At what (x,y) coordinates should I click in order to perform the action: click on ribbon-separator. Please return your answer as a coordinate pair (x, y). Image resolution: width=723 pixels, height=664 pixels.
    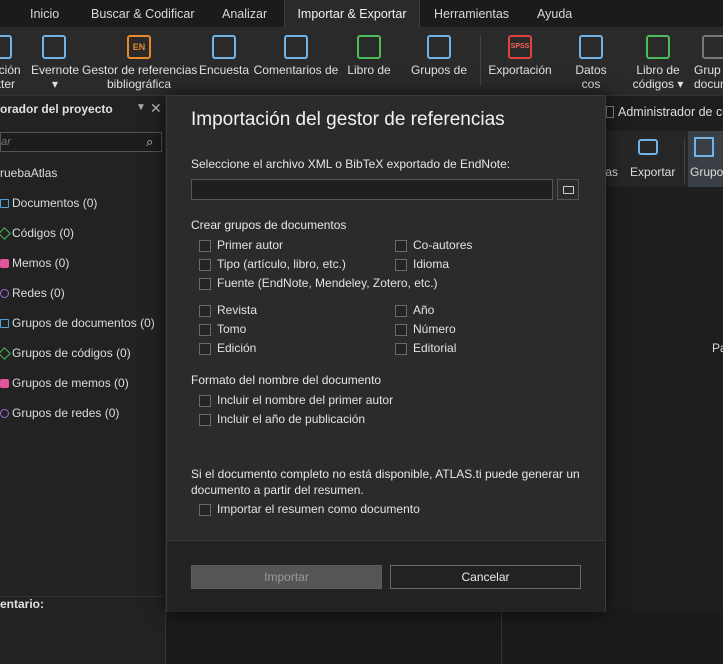
    Looking at the image, I should click on (480, 61).